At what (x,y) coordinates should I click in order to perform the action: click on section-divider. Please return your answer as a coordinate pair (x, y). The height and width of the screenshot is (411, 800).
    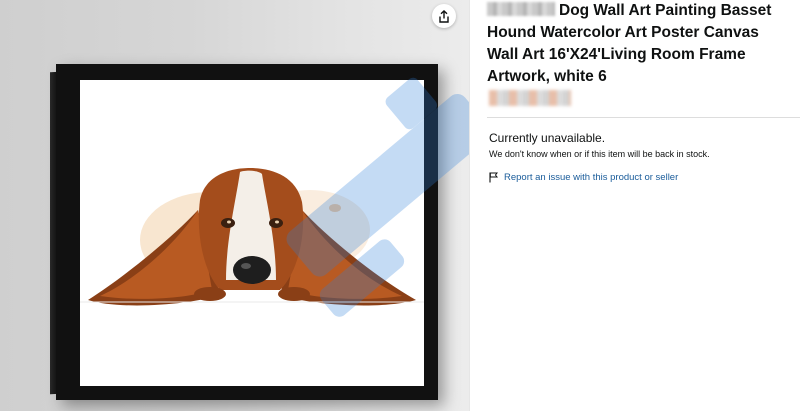
    Looking at the image, I should click on (643, 117).